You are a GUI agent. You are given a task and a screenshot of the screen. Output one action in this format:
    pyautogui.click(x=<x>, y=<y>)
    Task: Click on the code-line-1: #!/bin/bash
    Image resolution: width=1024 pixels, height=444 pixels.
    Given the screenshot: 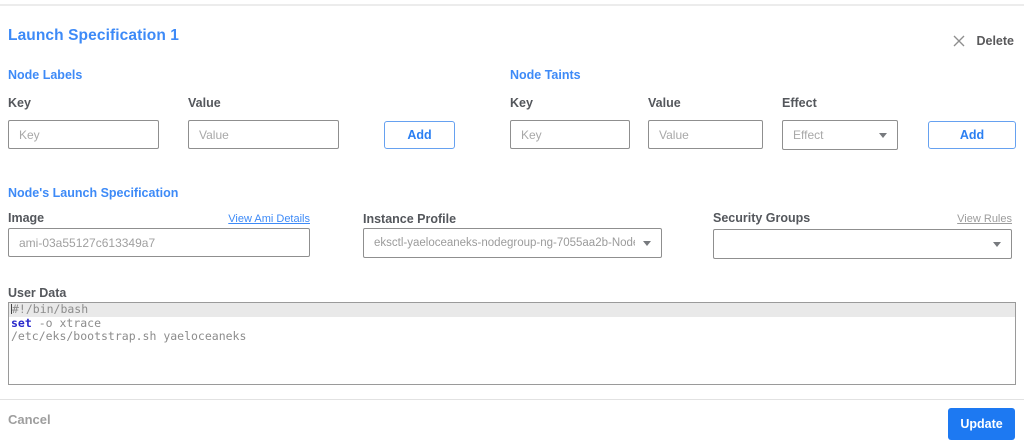 What is the action you would take?
    pyautogui.click(x=512, y=310)
    